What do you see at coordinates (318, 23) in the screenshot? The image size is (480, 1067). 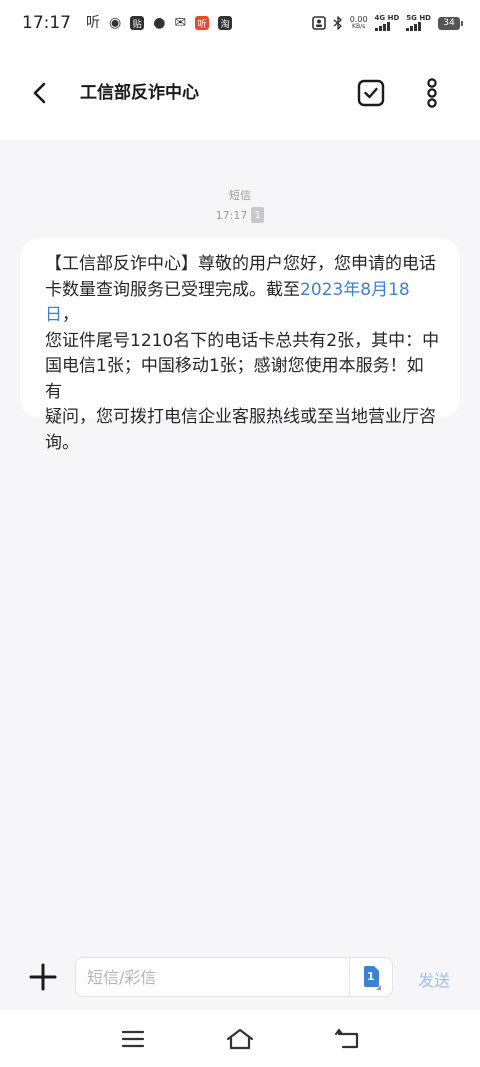 I see `nfc-icon` at bounding box center [318, 23].